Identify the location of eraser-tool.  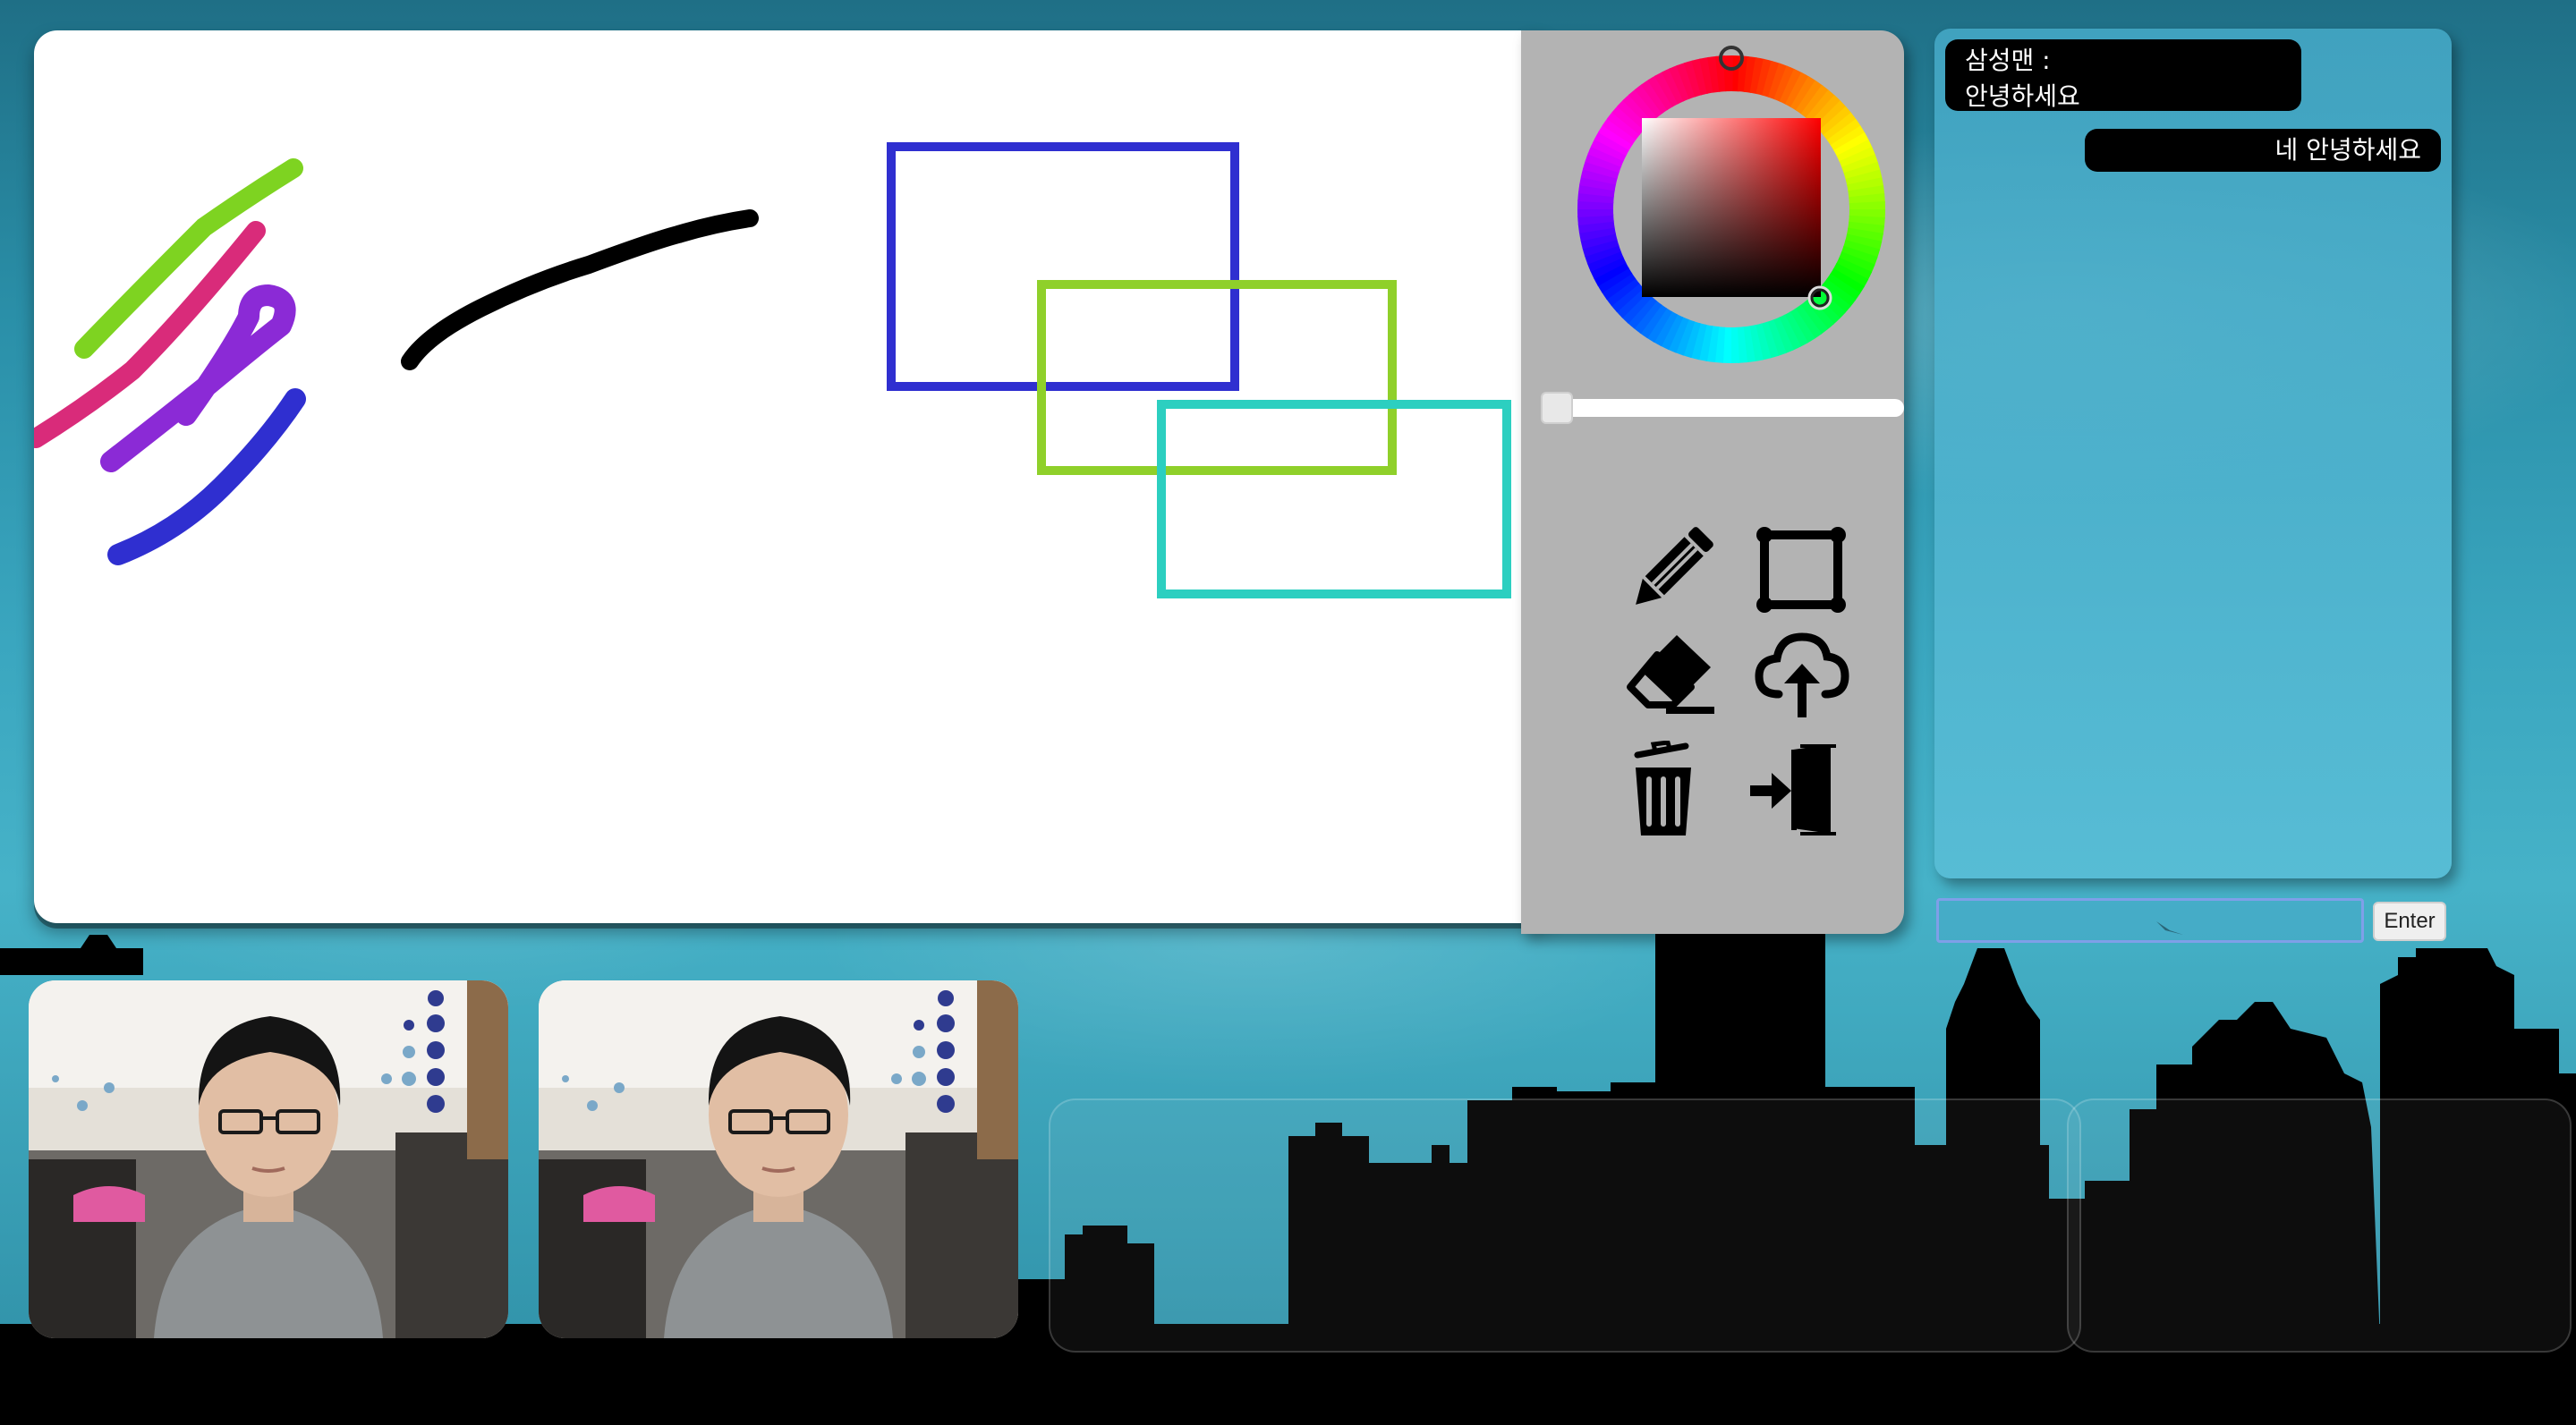
(1670, 673).